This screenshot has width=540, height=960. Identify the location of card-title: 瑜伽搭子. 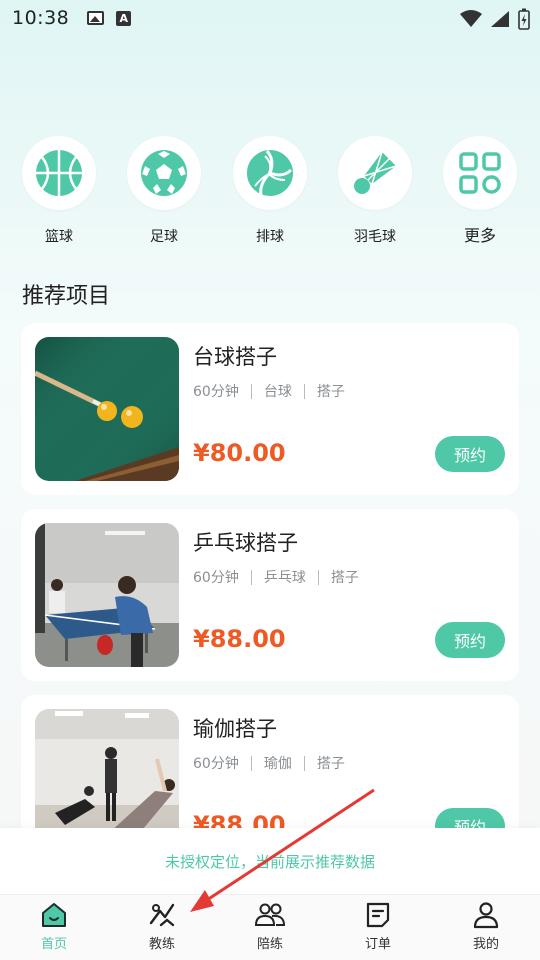
(235, 729).